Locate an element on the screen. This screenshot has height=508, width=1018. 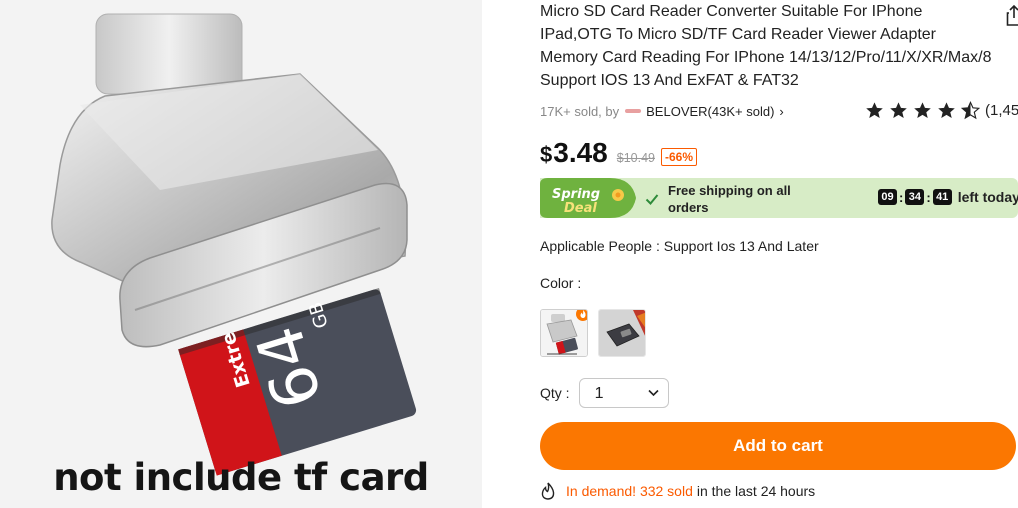
countdown-timer: 09 : 34 : 41 left today is located at coordinates (948, 197).